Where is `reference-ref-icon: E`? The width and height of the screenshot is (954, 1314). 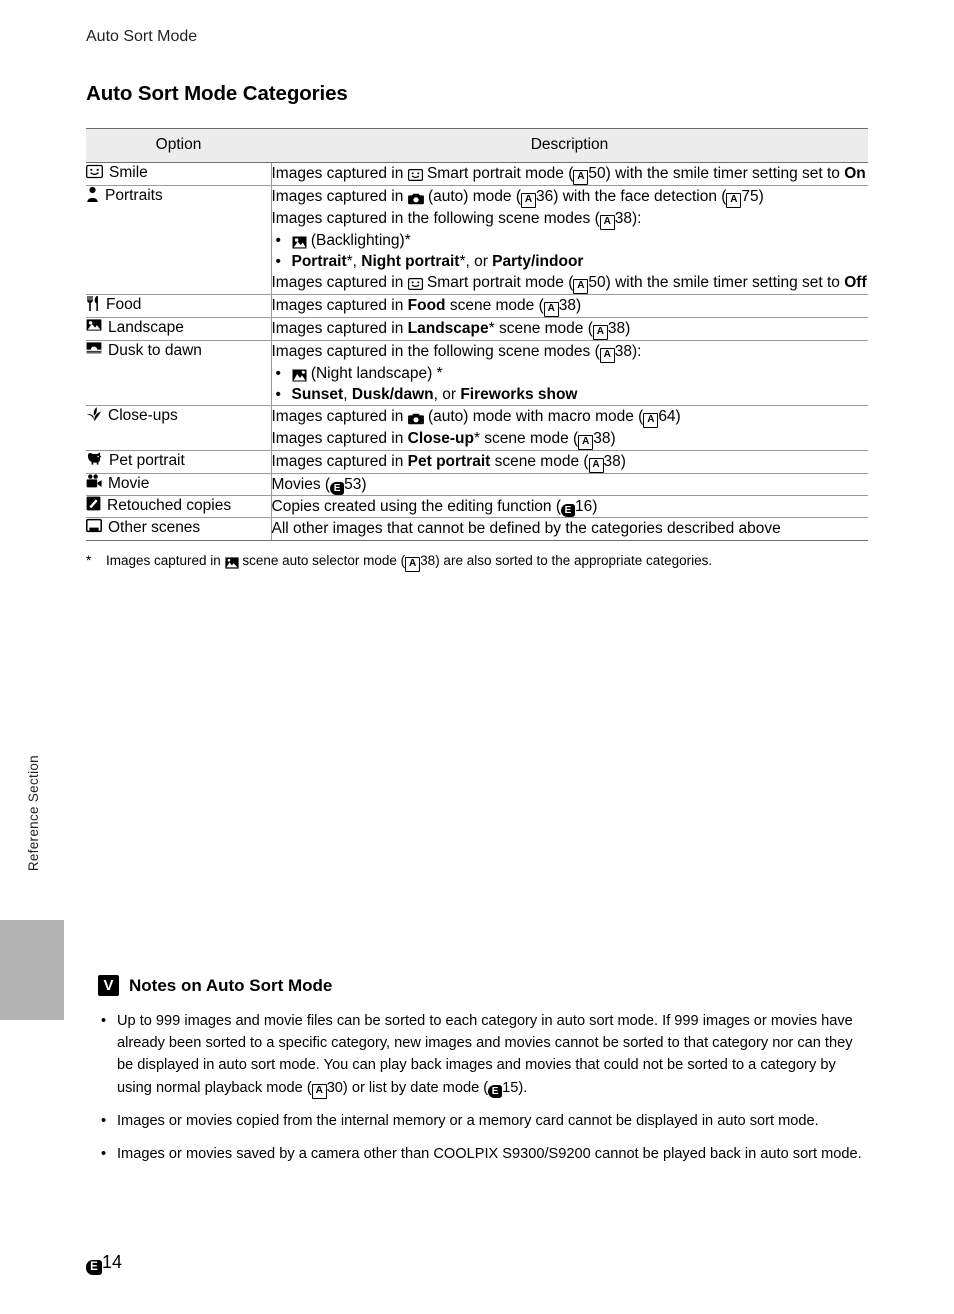
reference-ref-icon: E is located at coordinates (337, 489).